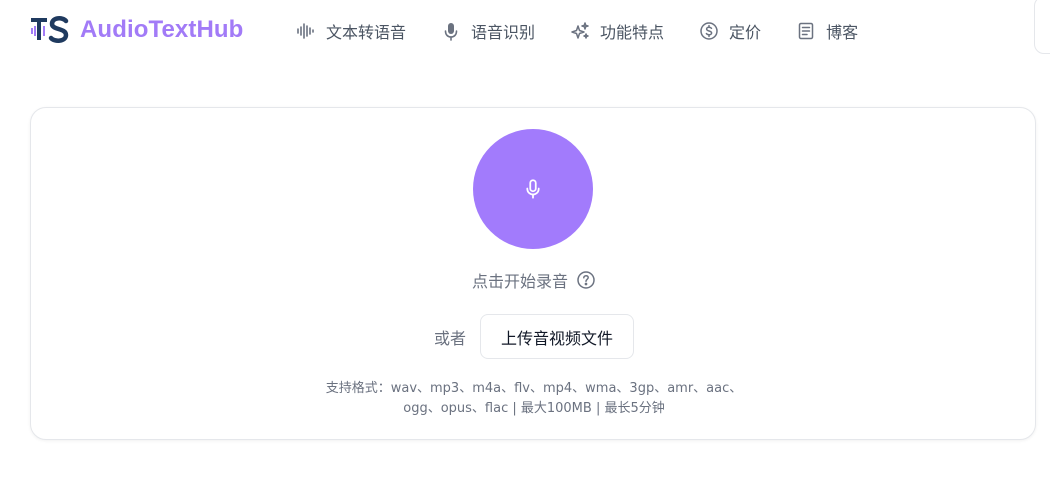 The image size is (1050, 481). What do you see at coordinates (842, 32) in the screenshot?
I see `nav-item-label: 博客` at bounding box center [842, 32].